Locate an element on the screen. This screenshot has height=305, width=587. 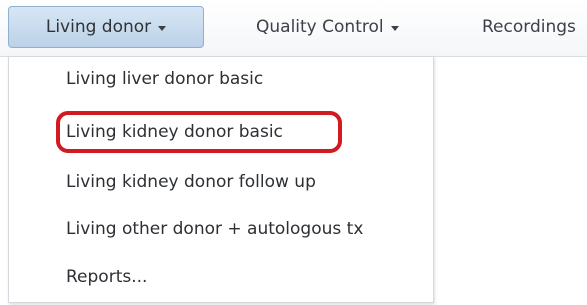
nav-recordings: Recordings is located at coordinates (529, 27).